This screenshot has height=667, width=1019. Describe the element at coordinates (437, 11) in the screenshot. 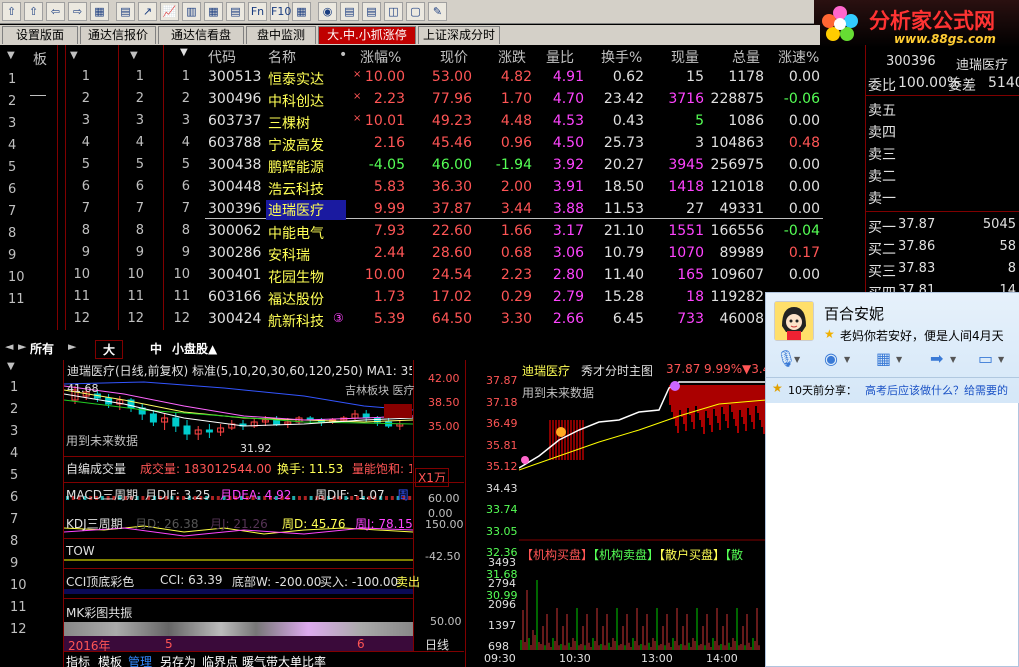

I see `toolbar-button-19: ✎` at that location.